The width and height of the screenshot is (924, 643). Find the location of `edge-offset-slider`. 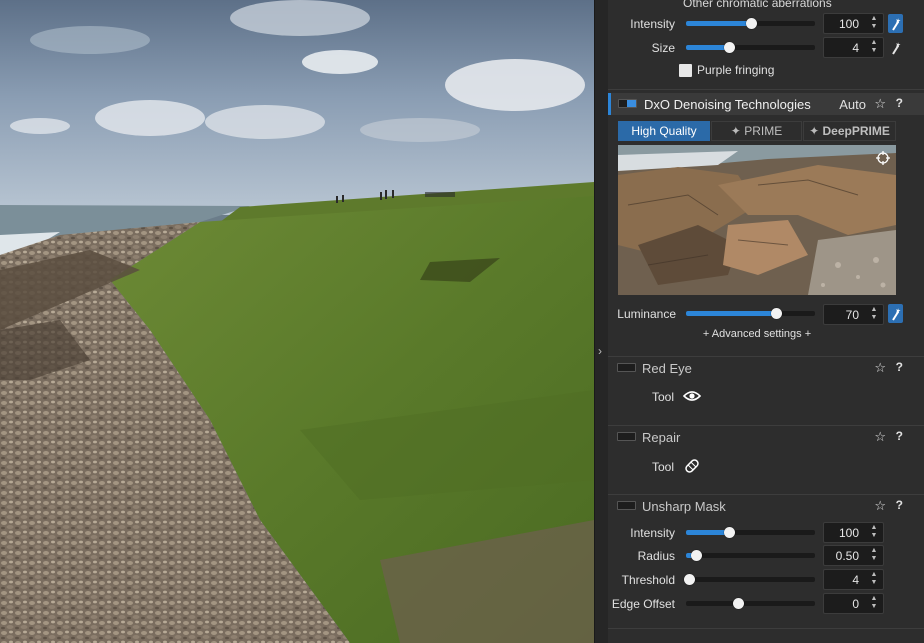

edge-offset-slider is located at coordinates (750, 603).